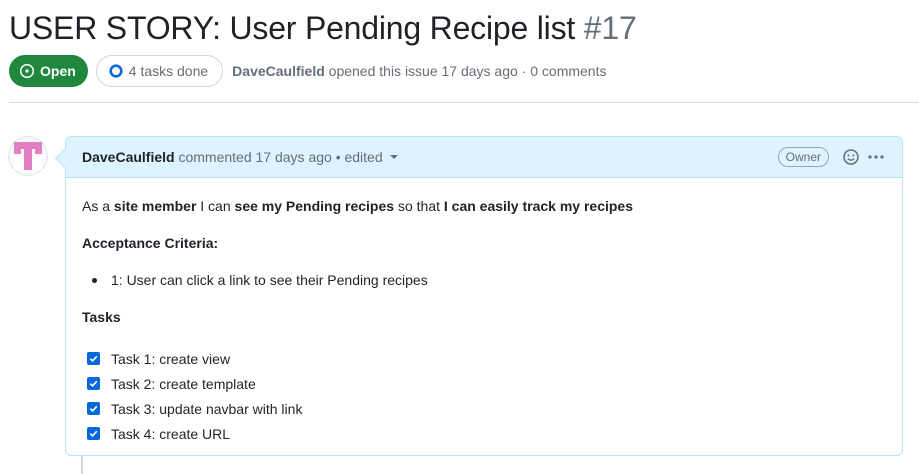 This screenshot has width=919, height=474. I want to click on task-label: Task 3: update navbar with link, so click(207, 408).